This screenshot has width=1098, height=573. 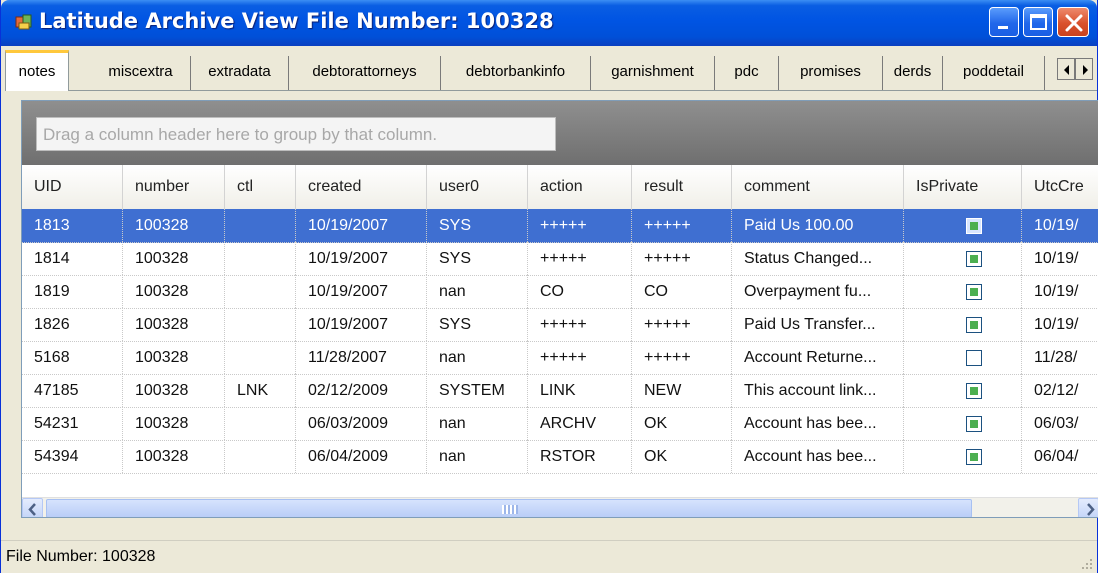 What do you see at coordinates (32, 507) in the screenshot?
I see `scroll-left-button` at bounding box center [32, 507].